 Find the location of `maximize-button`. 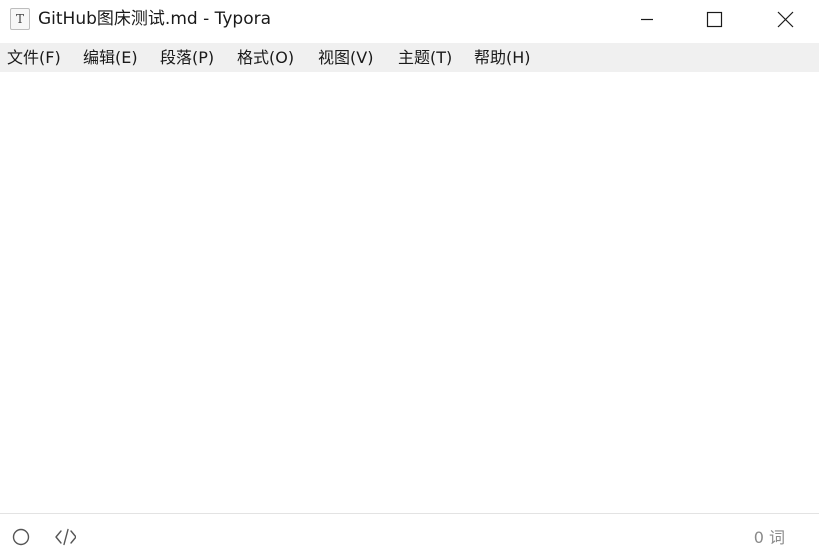

maximize-button is located at coordinates (714, 20).